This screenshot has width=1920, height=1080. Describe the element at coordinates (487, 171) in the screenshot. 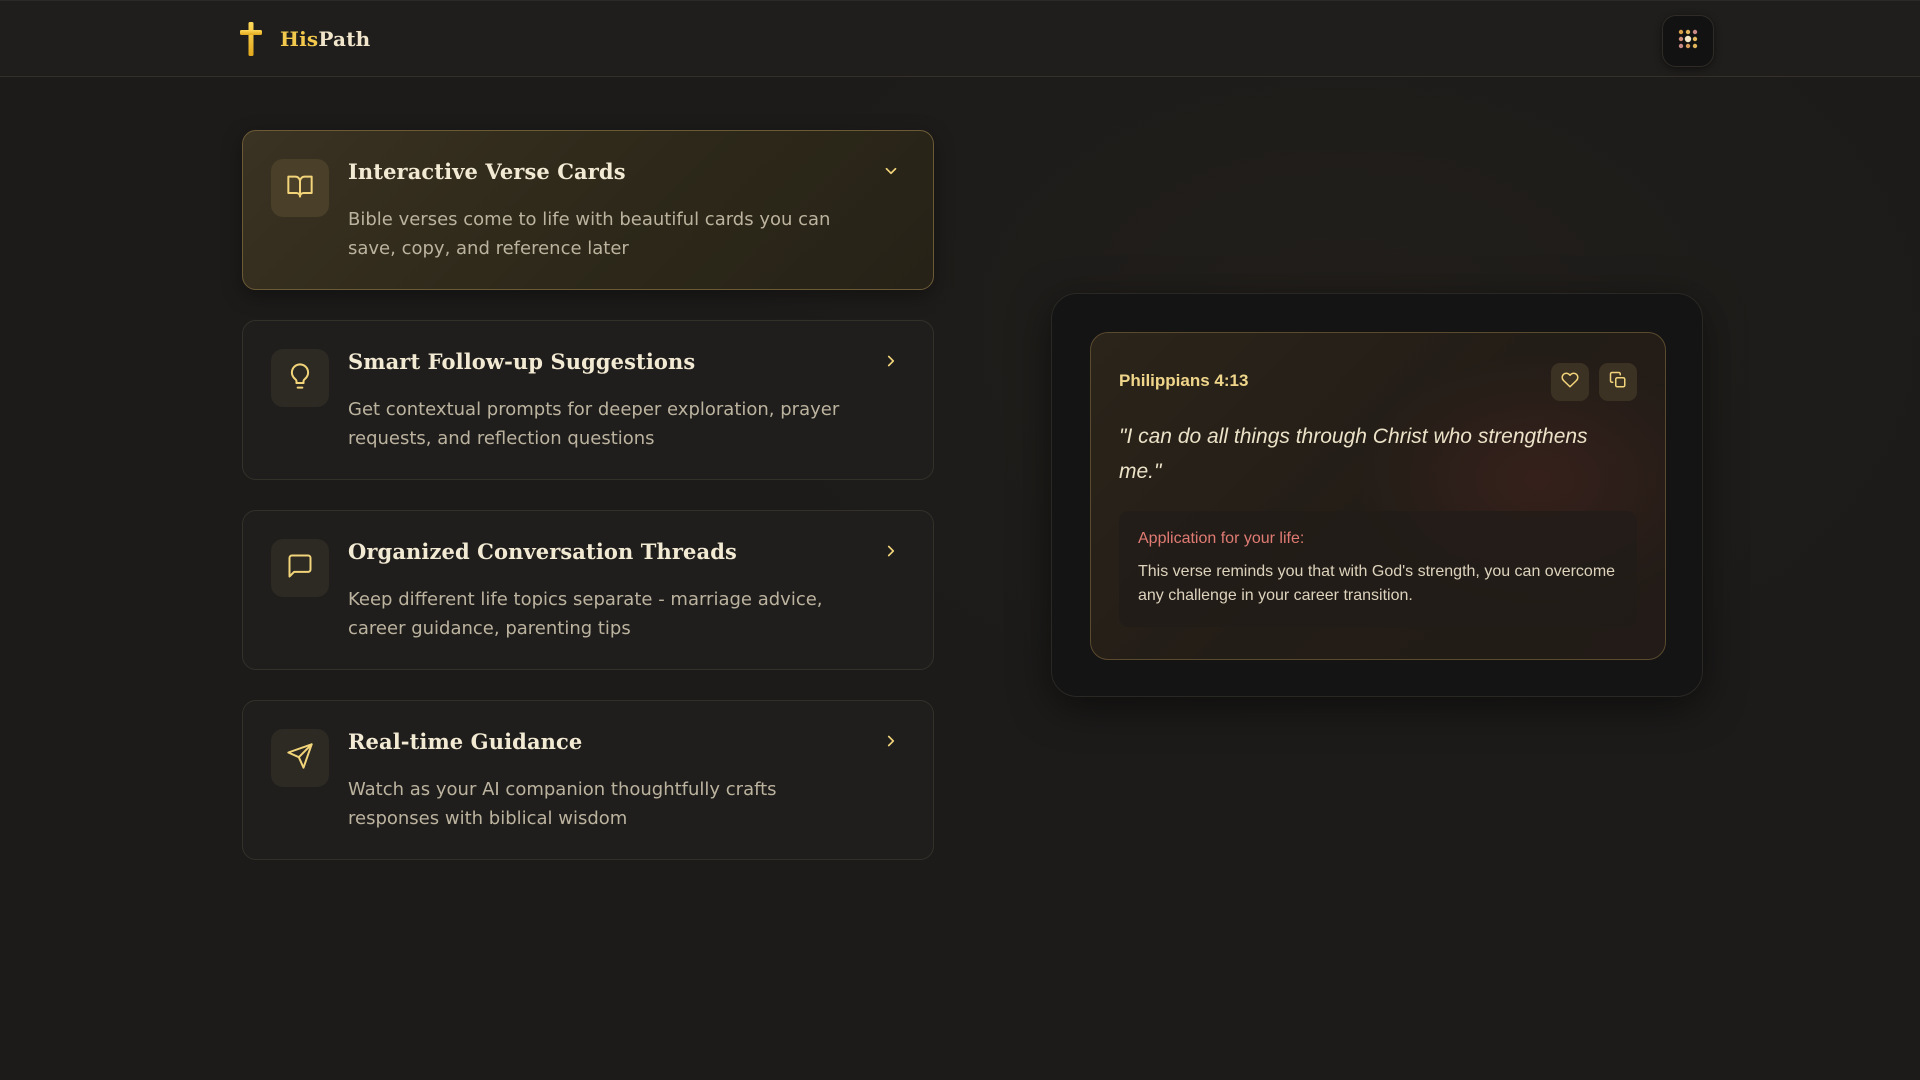

I see `feature-title: Interactive Verse Cards` at that location.